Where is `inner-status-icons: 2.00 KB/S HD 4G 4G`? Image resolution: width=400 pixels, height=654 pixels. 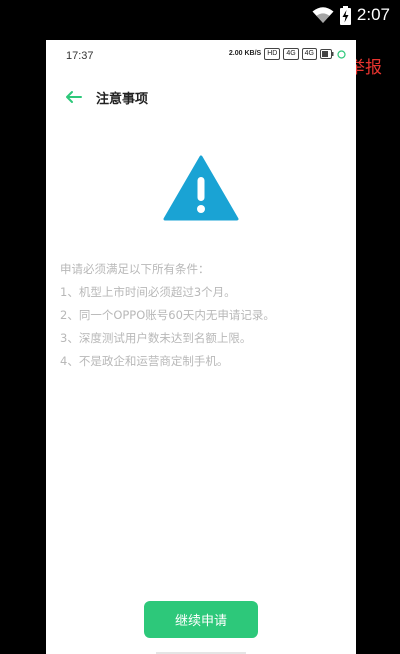
inner-status-icons: 2.00 KB/S HD 4G 4G is located at coordinates (287, 54).